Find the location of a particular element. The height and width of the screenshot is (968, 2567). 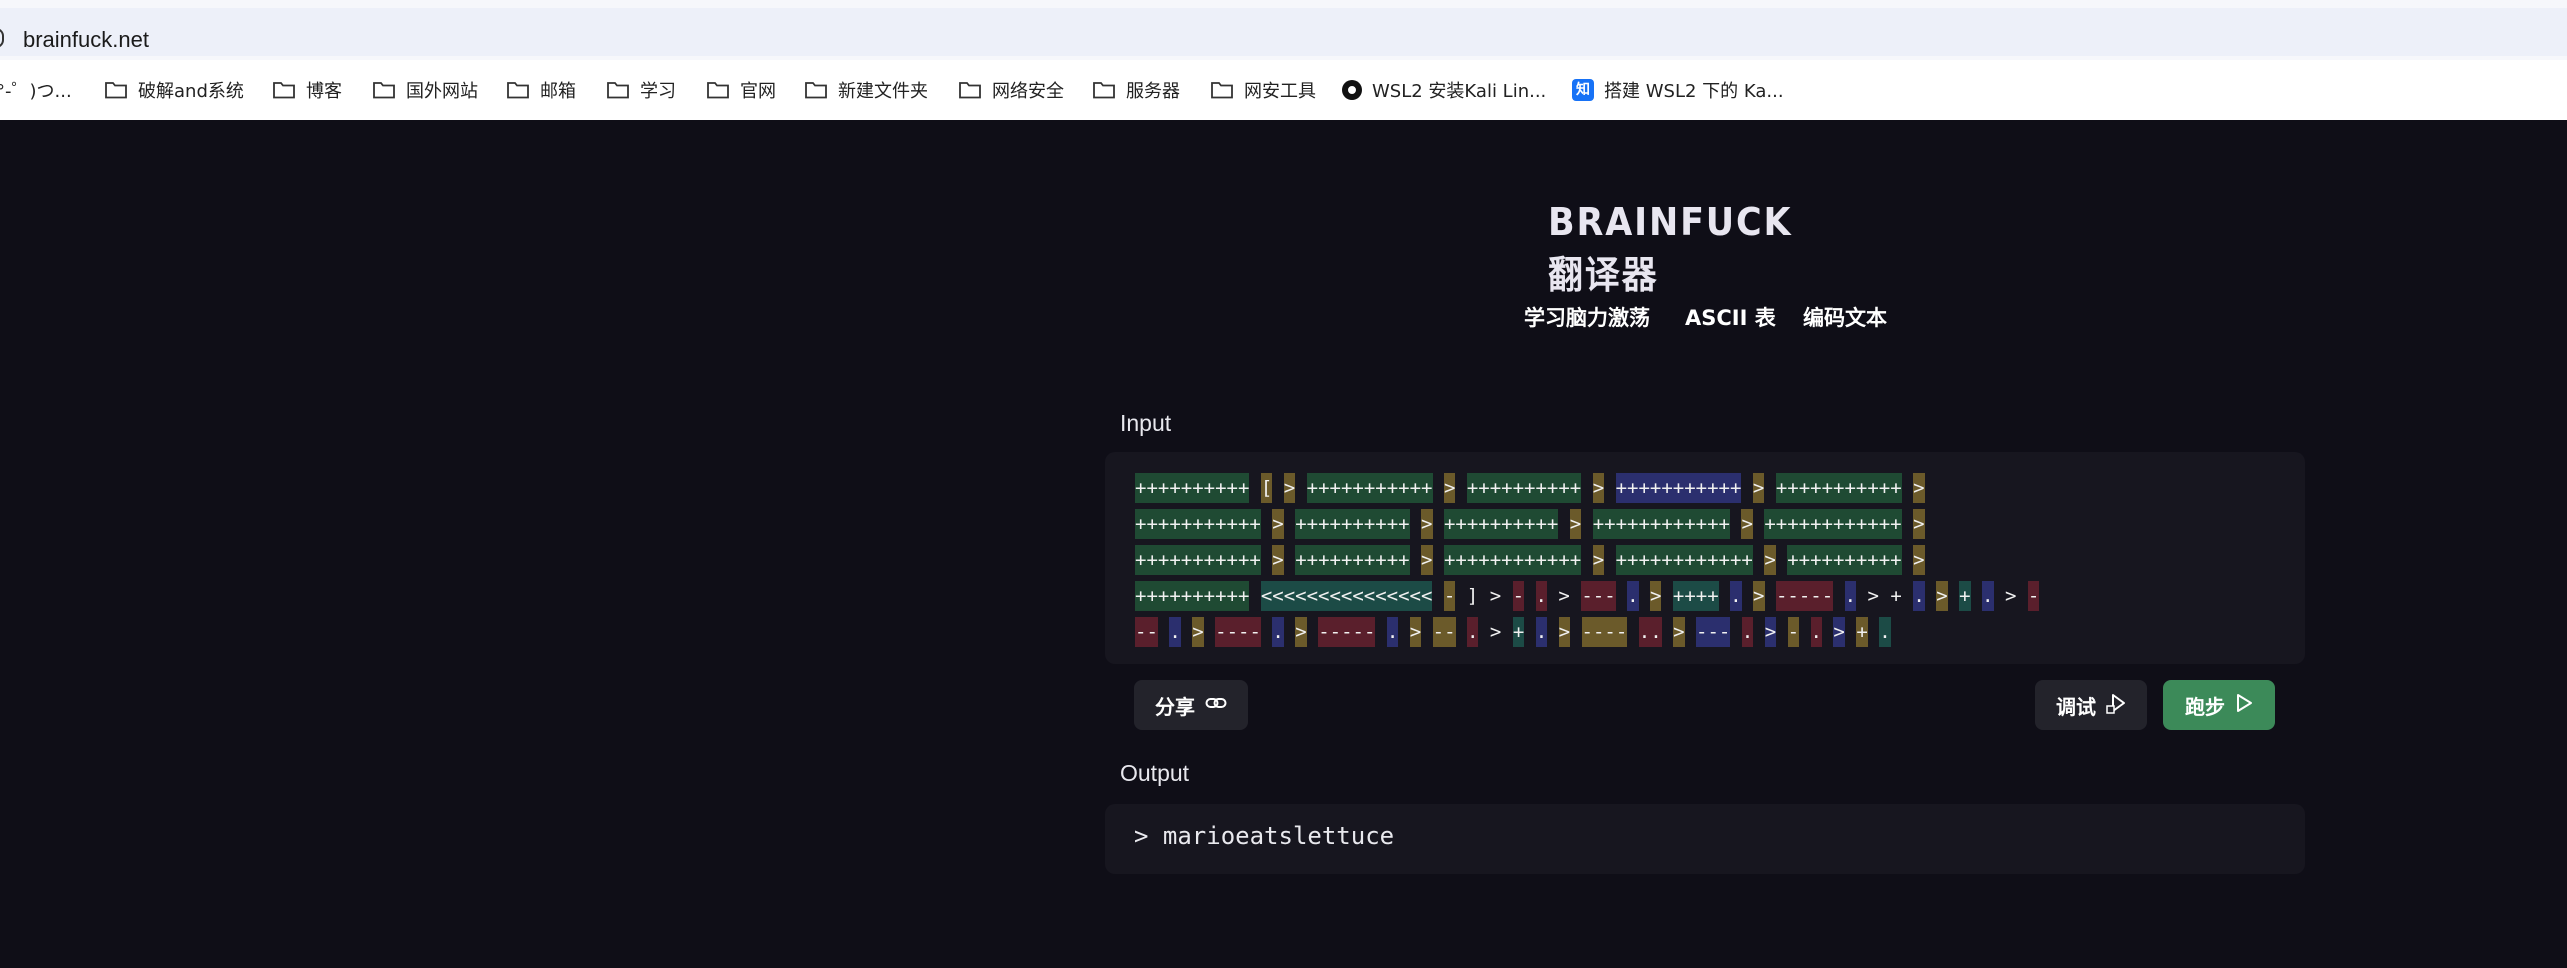

code-token: ----- is located at coordinates (1804, 596).